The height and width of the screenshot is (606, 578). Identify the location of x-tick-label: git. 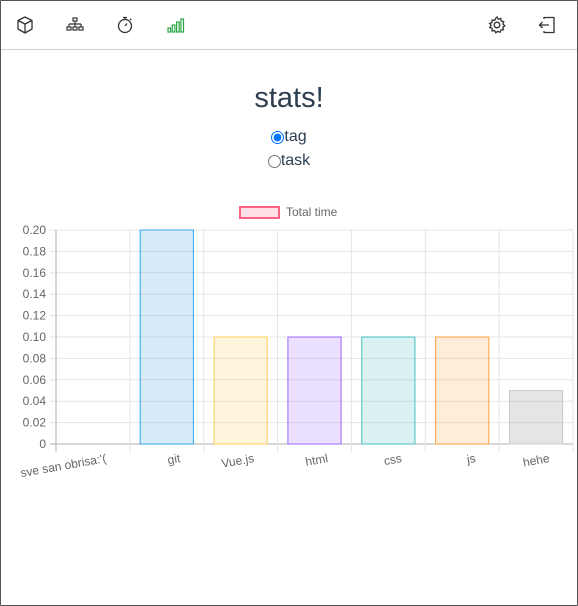
(174, 459).